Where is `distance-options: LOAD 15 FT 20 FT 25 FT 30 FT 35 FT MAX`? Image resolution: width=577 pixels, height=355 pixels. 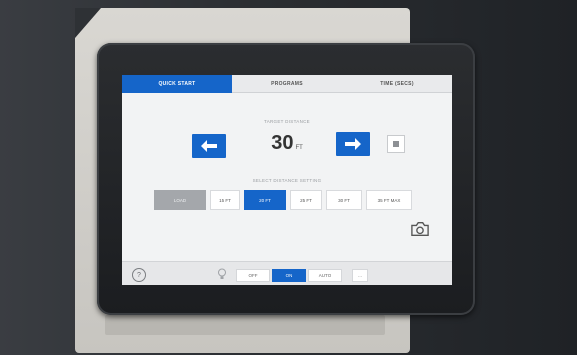
distance-options: LOAD 15 FT 20 FT 25 FT 30 FT 35 FT MAX is located at coordinates (283, 200).